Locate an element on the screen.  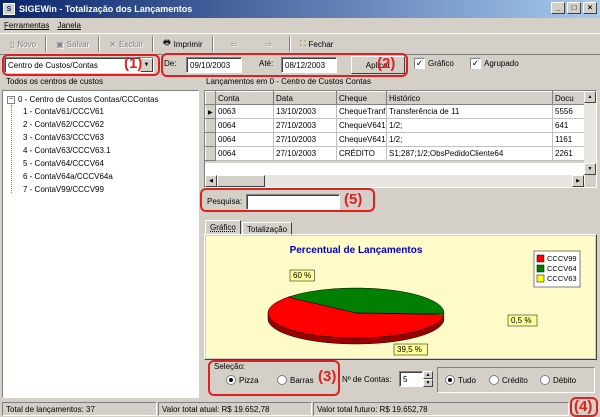
scroll-up-button: ▲ is located at coordinates (590, 97).